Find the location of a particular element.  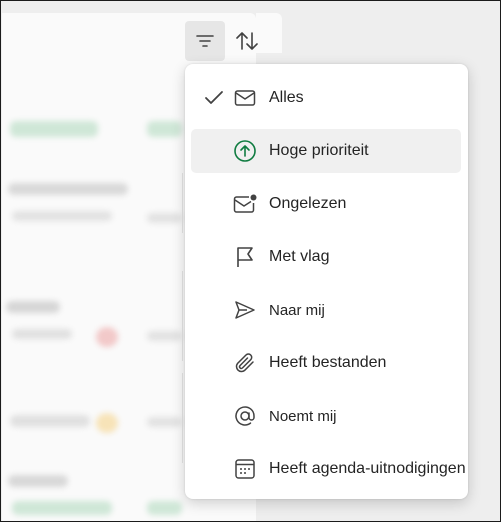

menu-item-label: Noemt mij is located at coordinates (303, 416).